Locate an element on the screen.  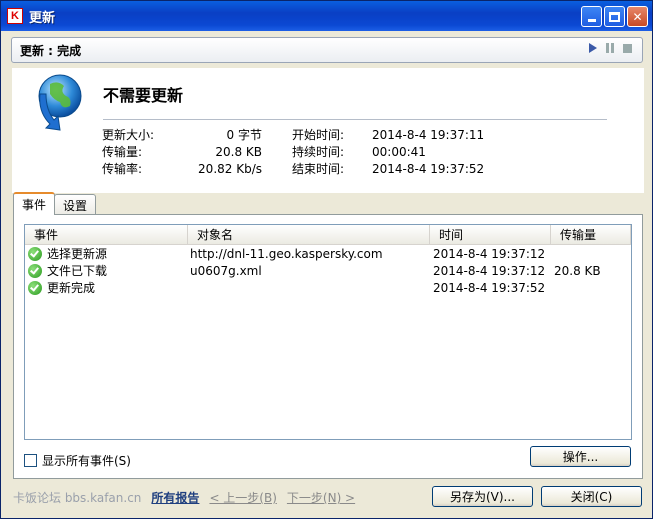
maximize-icon is located at coordinates (614, 16).